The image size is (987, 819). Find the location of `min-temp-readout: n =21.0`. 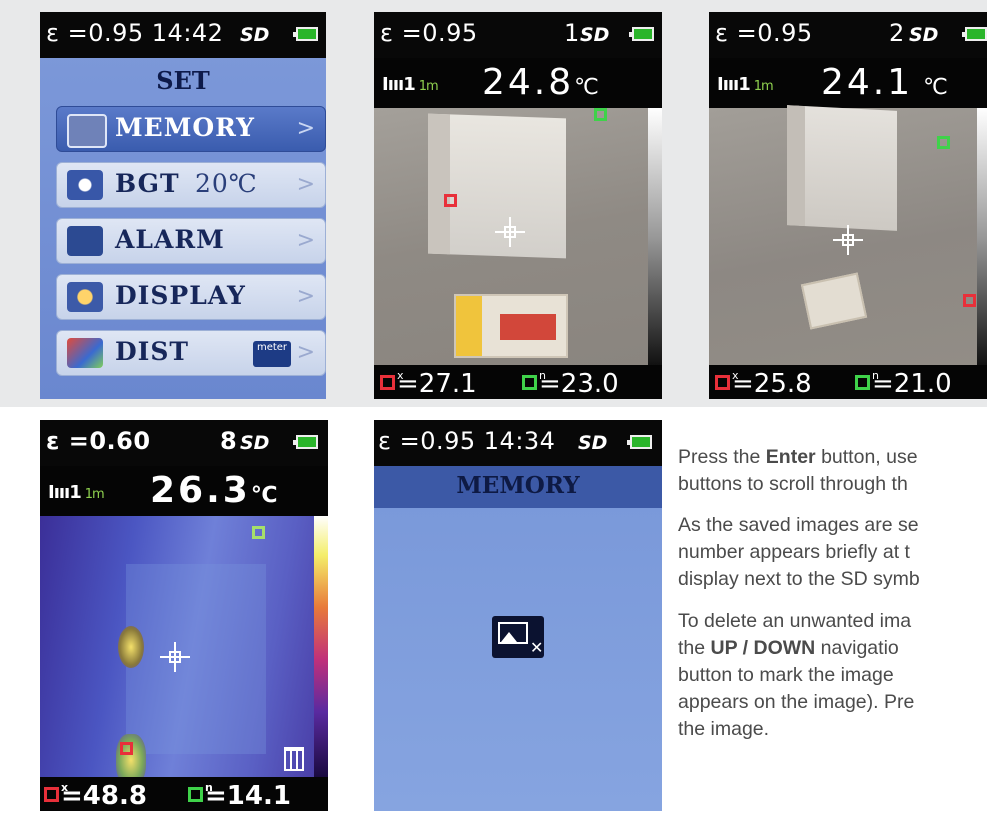

min-temp-readout: n =21.0 is located at coordinates (903, 383).